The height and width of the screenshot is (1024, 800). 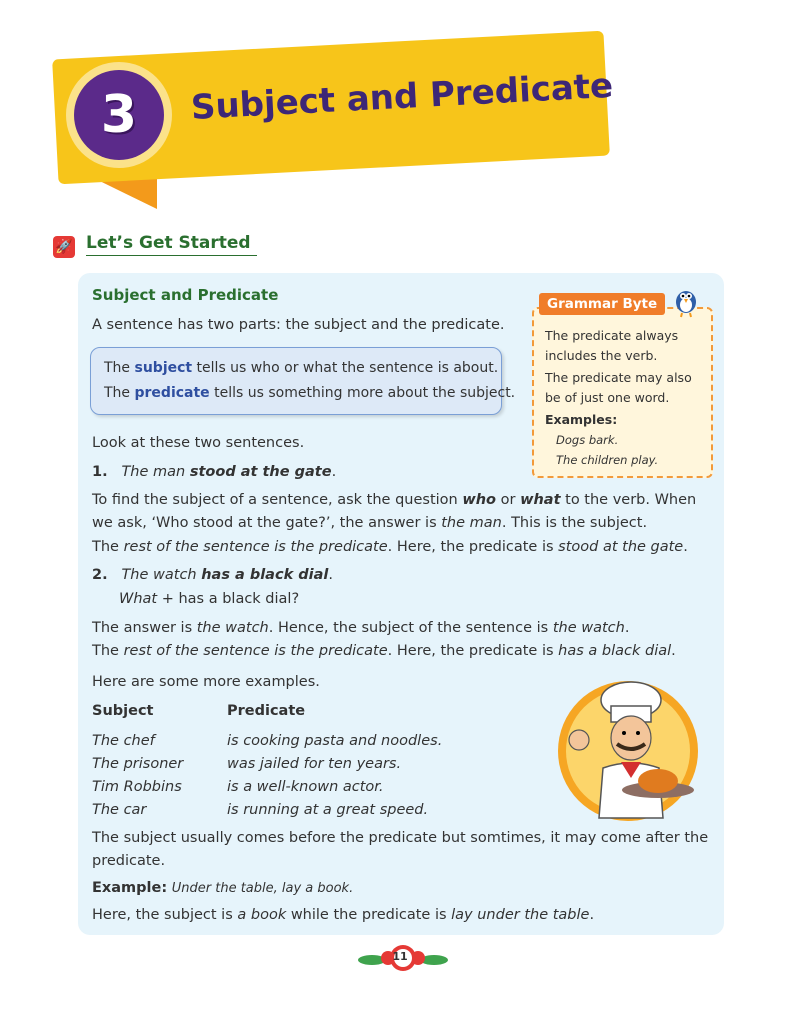 I want to click on table-cell-subject: The prisoner, so click(x=138, y=764).